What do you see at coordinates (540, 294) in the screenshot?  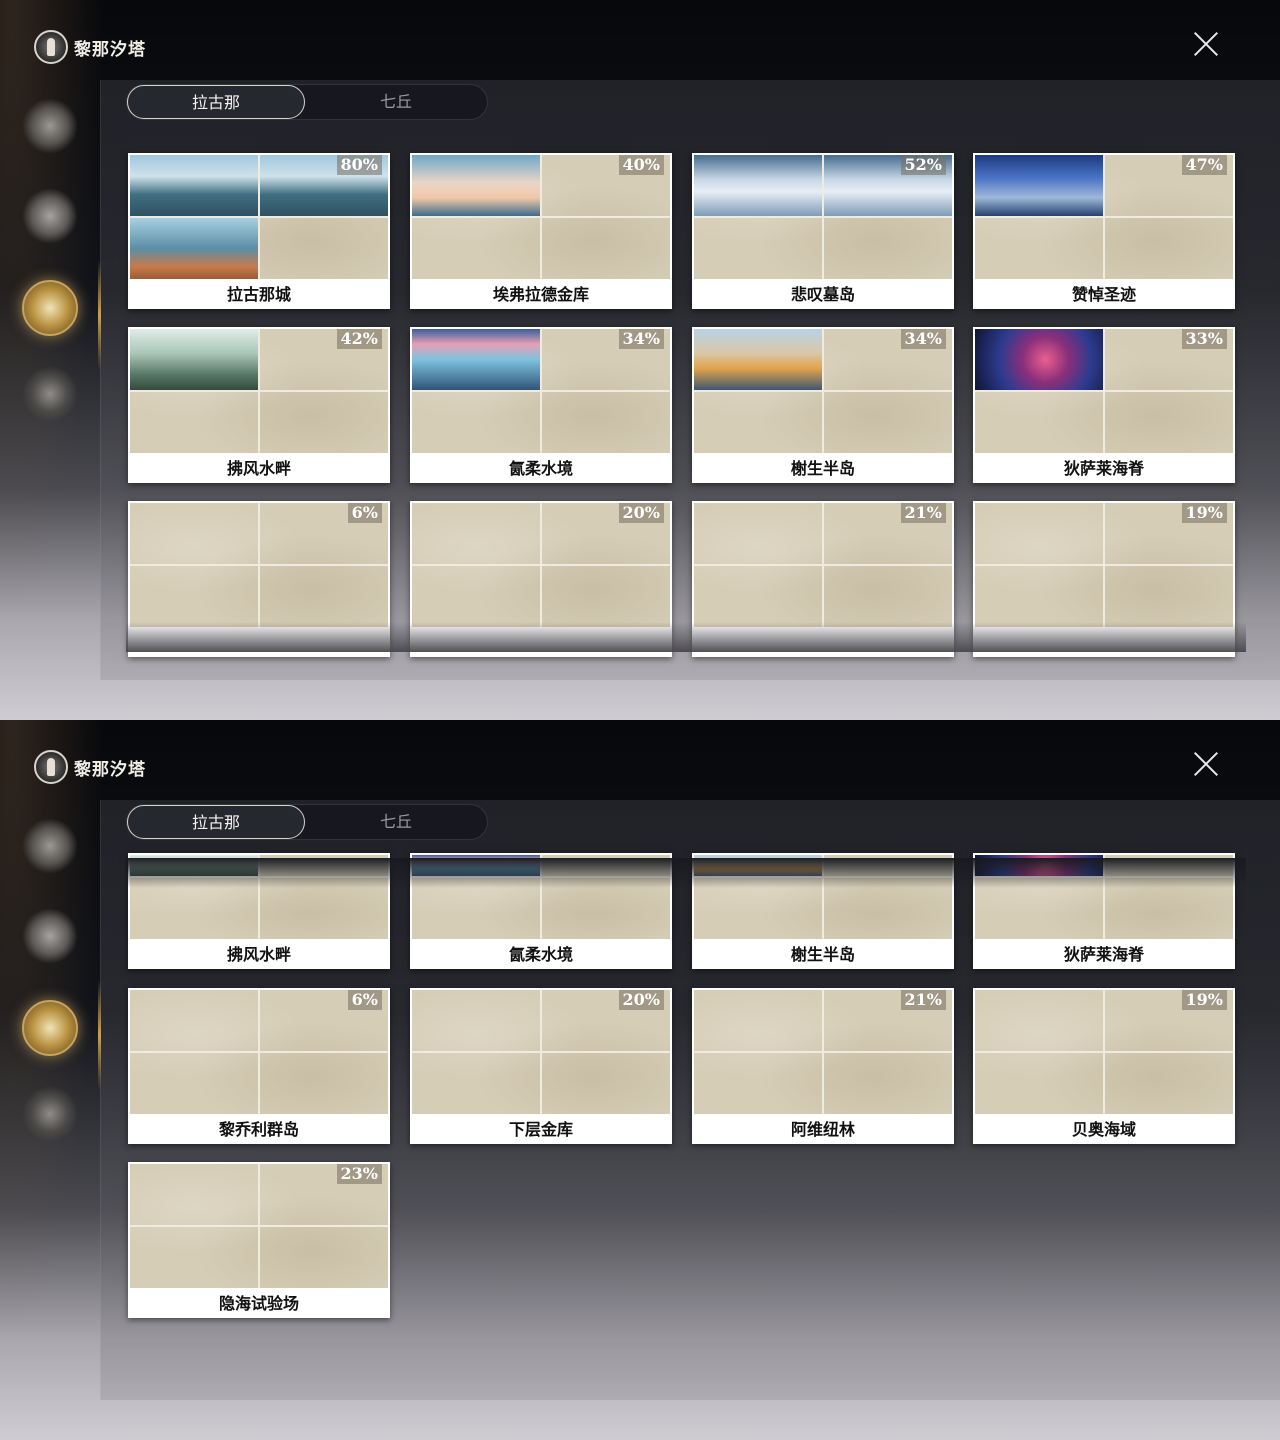 I see `area-name: 埃弗拉德金库` at bounding box center [540, 294].